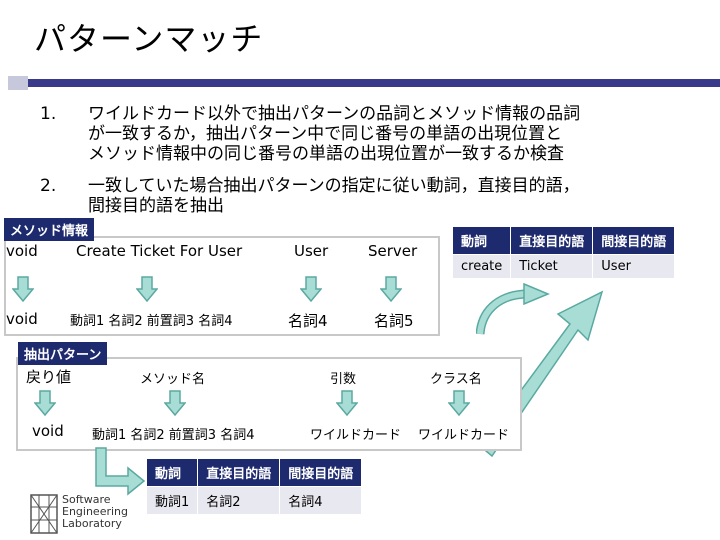 This screenshot has width=720, height=540. What do you see at coordinates (44, 514) in the screenshot?
I see `lab-logo-icon` at bounding box center [44, 514].